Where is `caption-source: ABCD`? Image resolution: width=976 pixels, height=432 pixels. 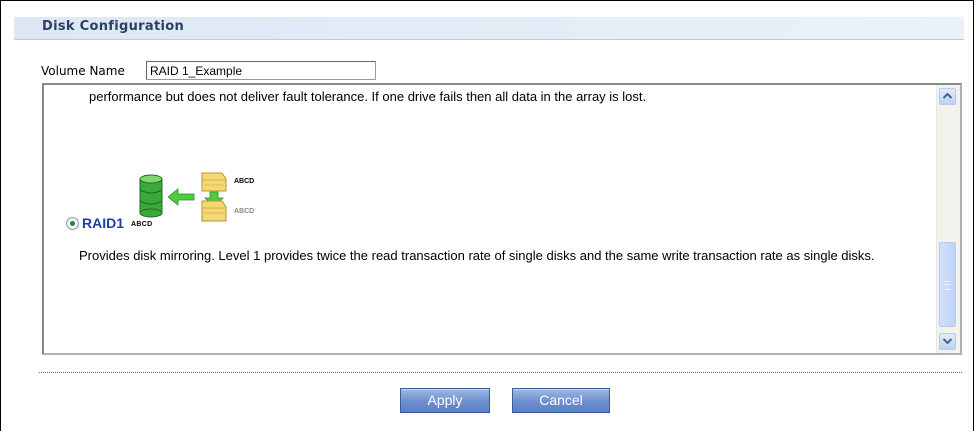
caption-source: ABCD is located at coordinates (244, 181).